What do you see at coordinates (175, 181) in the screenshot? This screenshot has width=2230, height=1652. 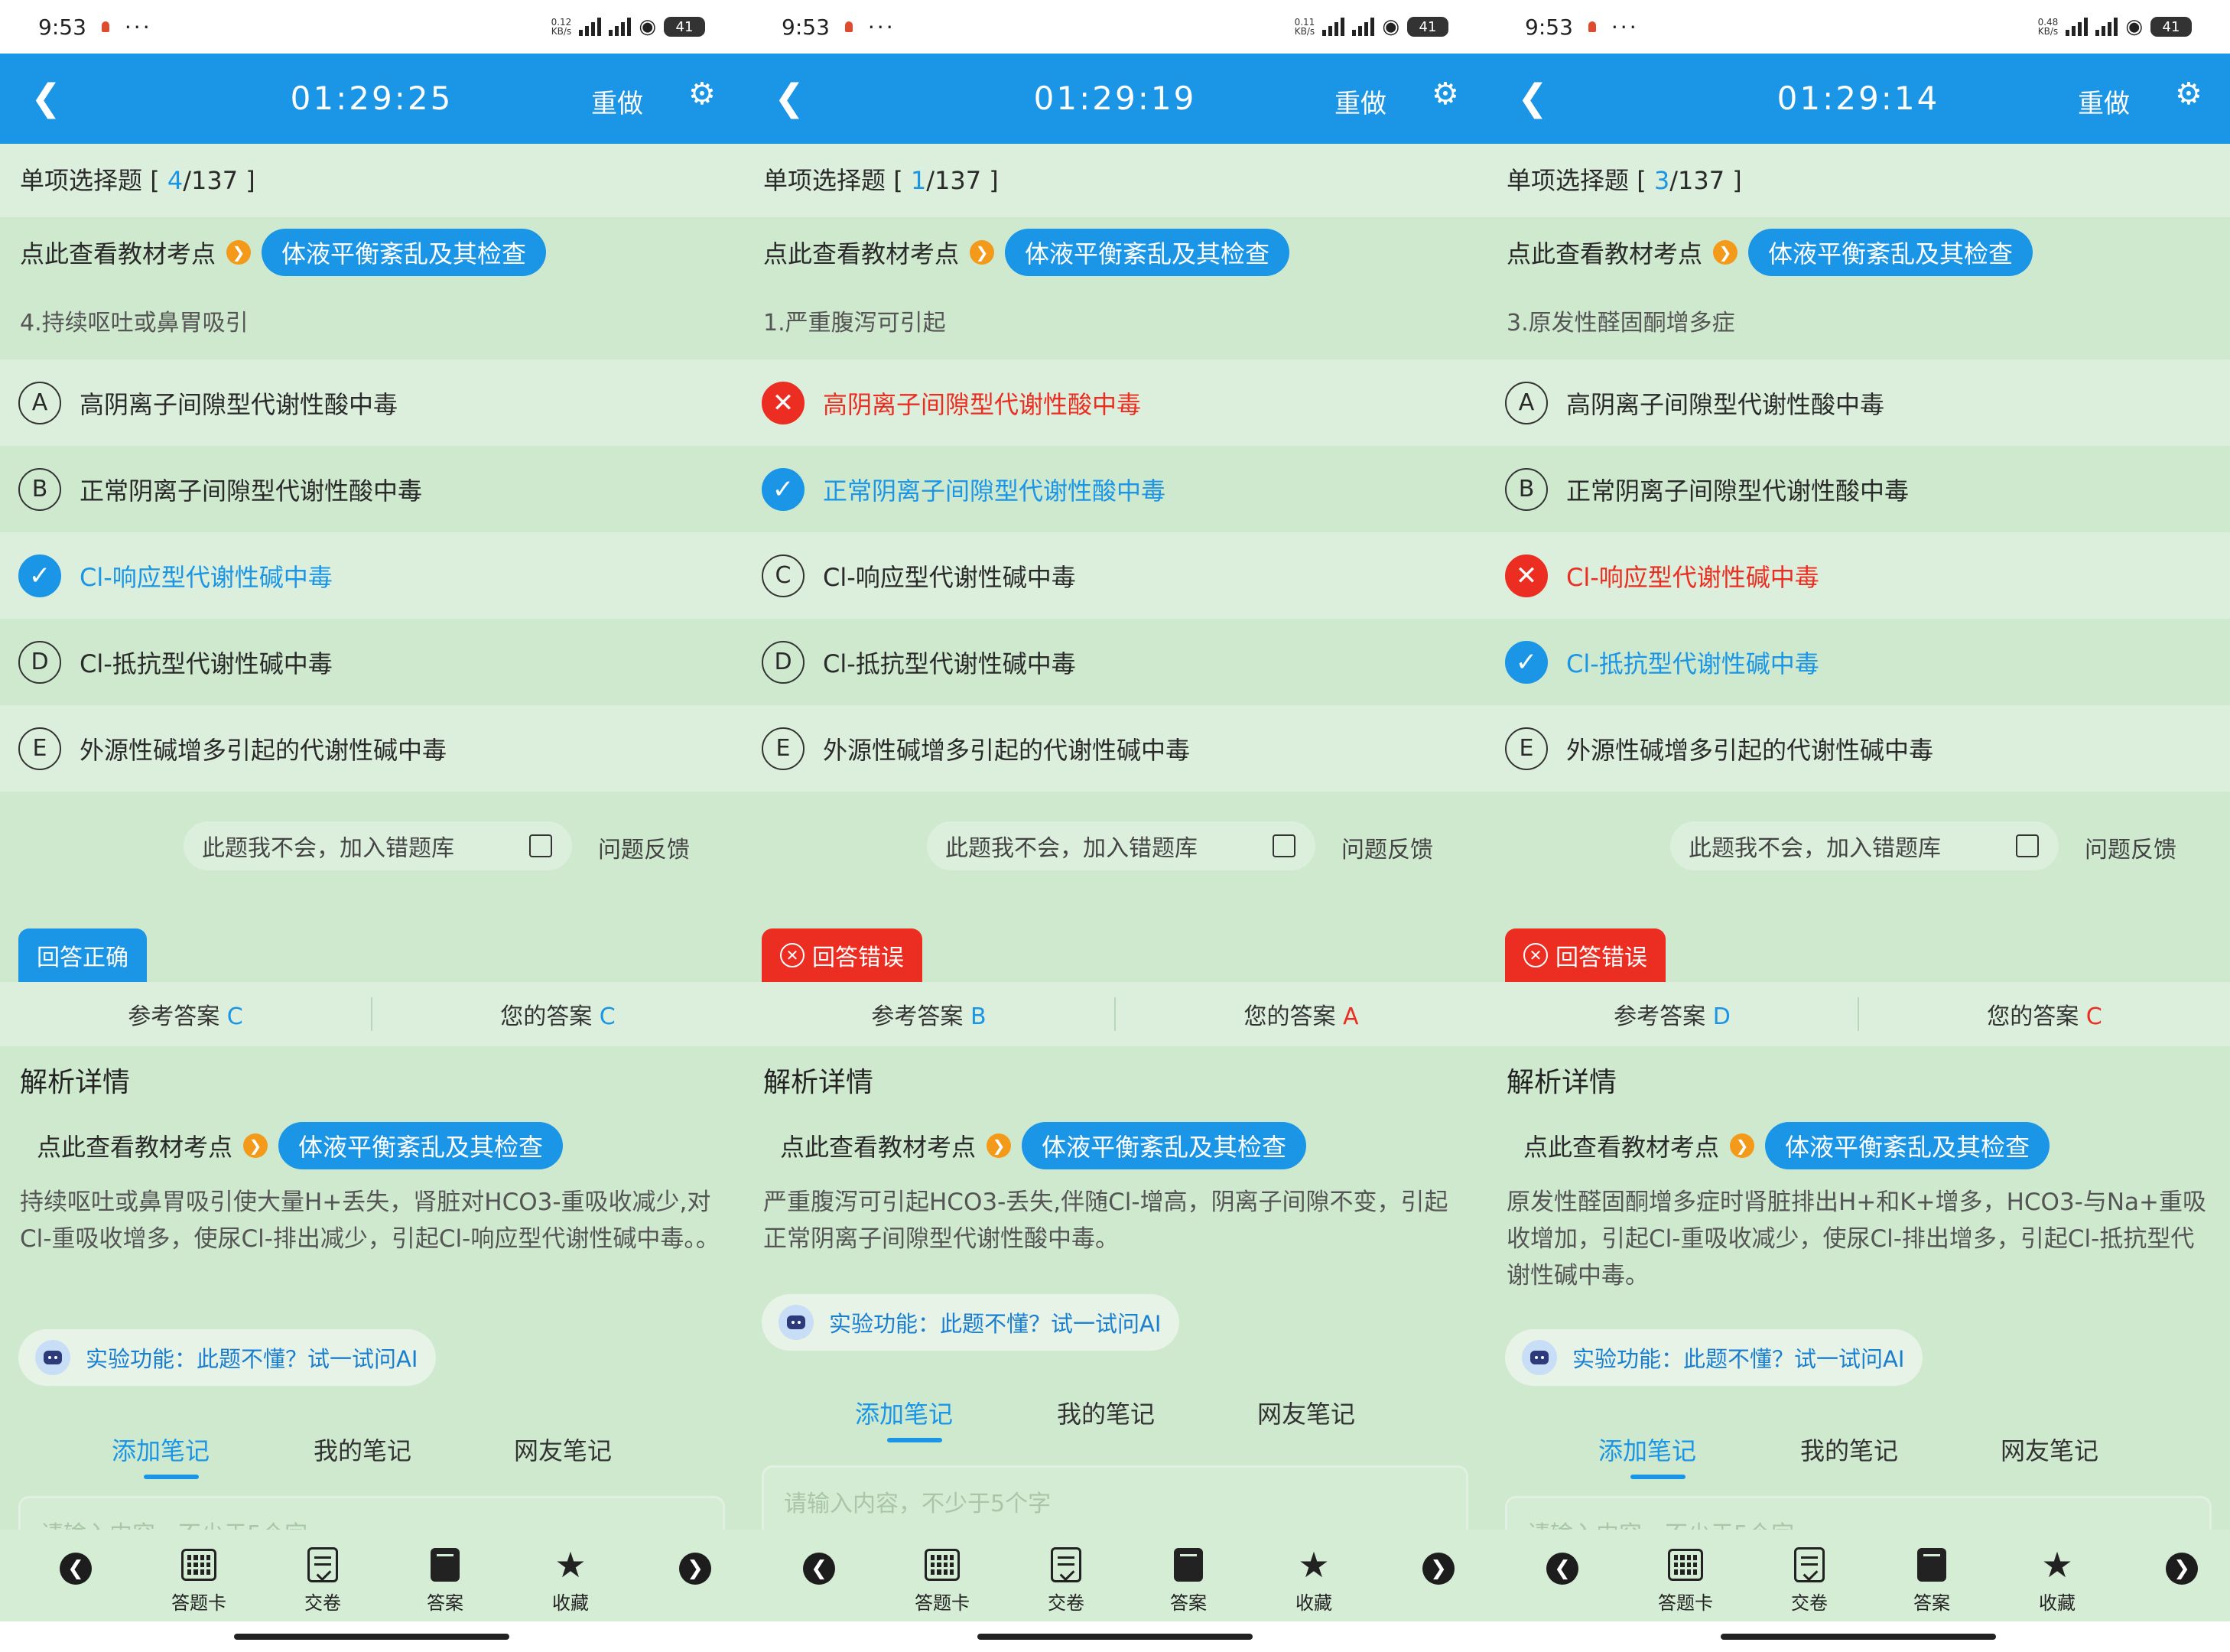 I see `question-index-current: 4` at bounding box center [175, 181].